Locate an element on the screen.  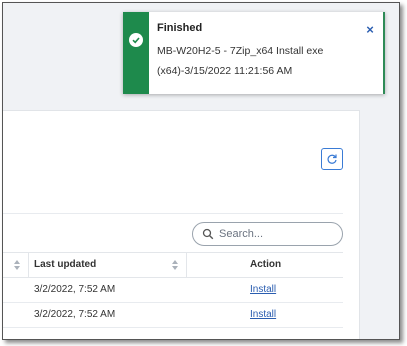
check-circle-icon is located at coordinates (136, 40).